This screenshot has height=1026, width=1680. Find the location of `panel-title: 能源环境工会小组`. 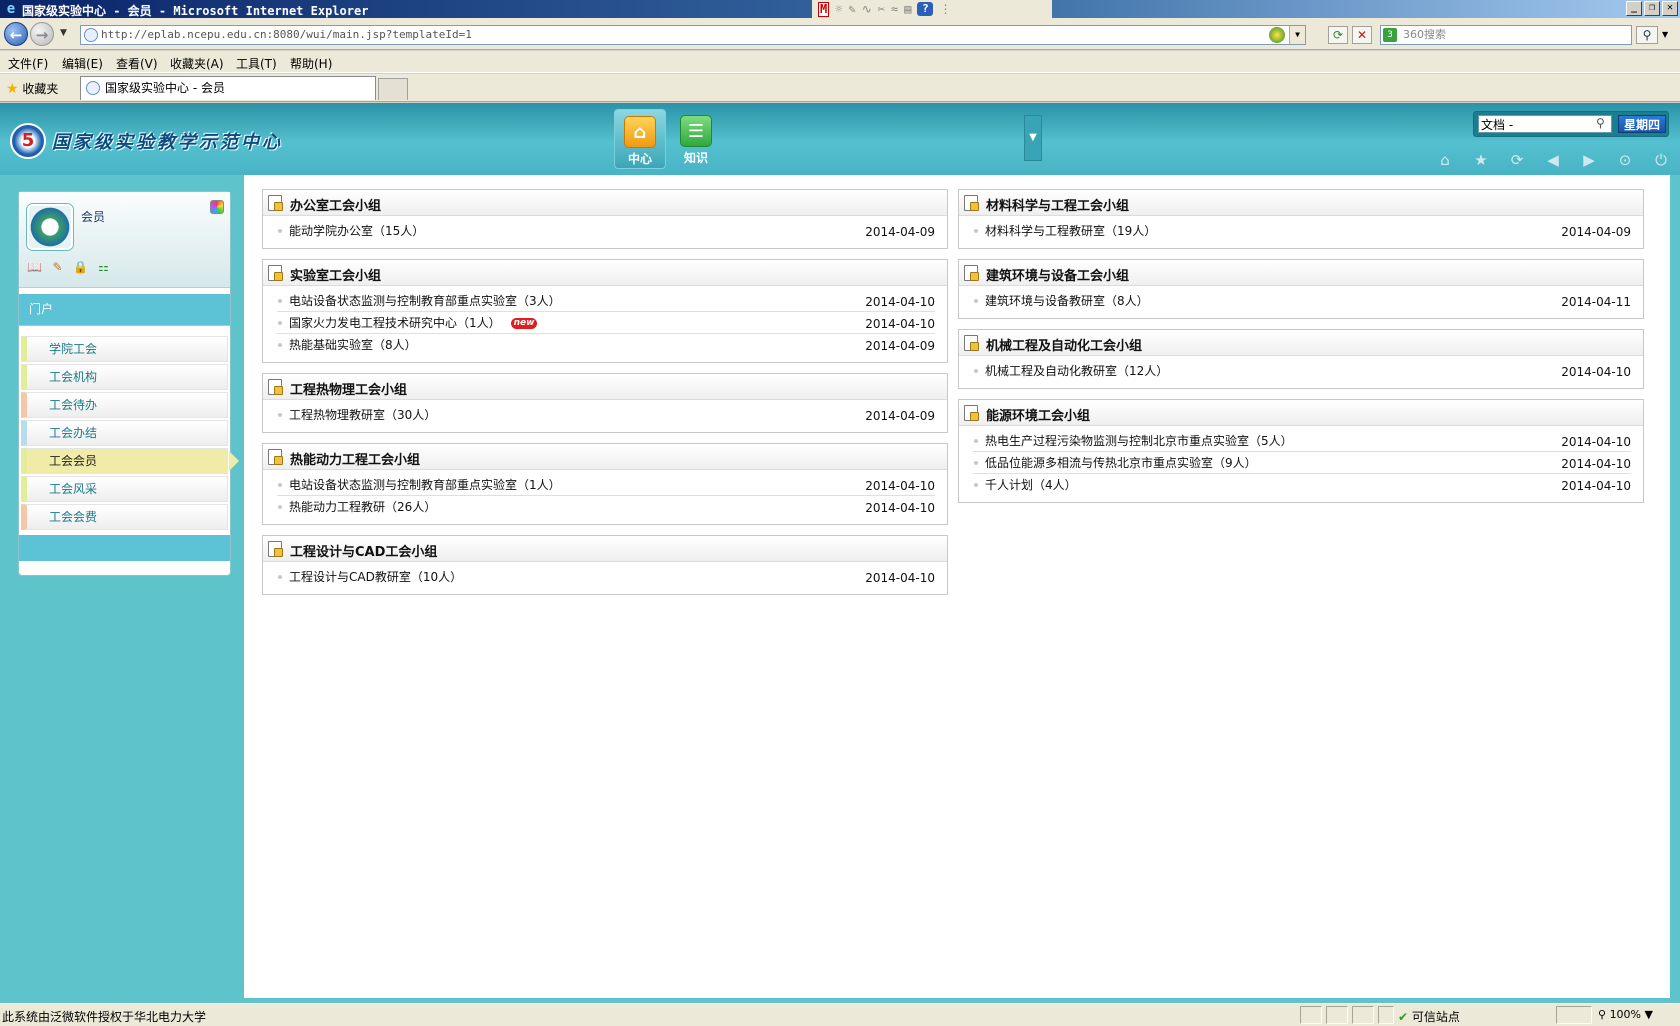

panel-title: 能源环境工会小组 is located at coordinates (1038, 414).